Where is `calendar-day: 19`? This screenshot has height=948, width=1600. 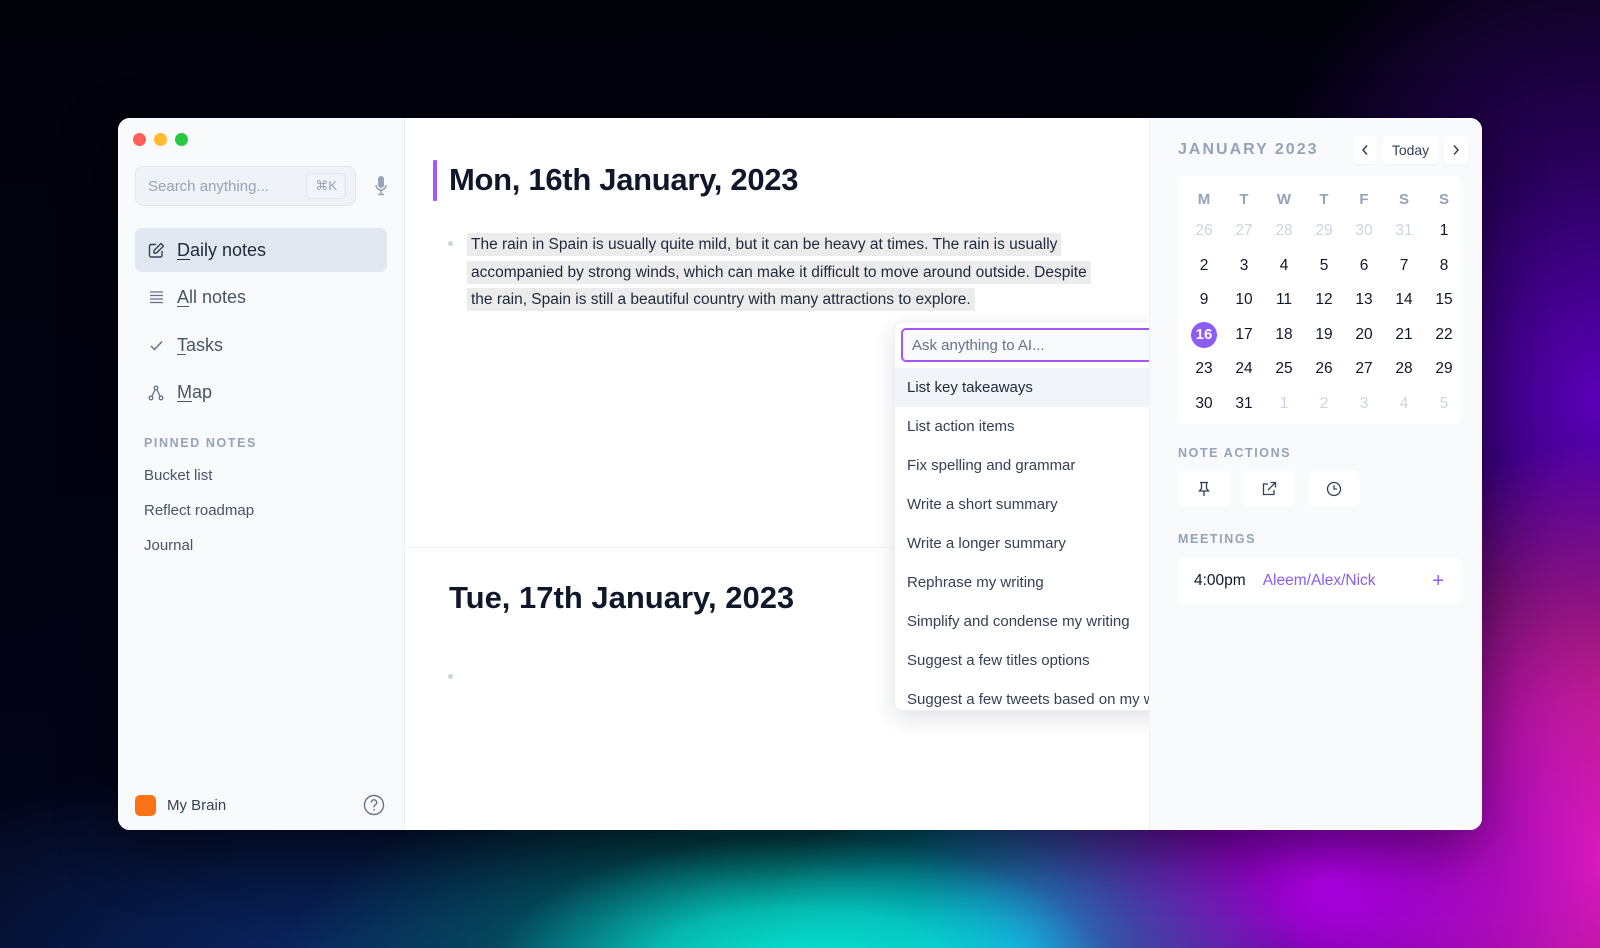
calendar-day: 19 is located at coordinates (1324, 335).